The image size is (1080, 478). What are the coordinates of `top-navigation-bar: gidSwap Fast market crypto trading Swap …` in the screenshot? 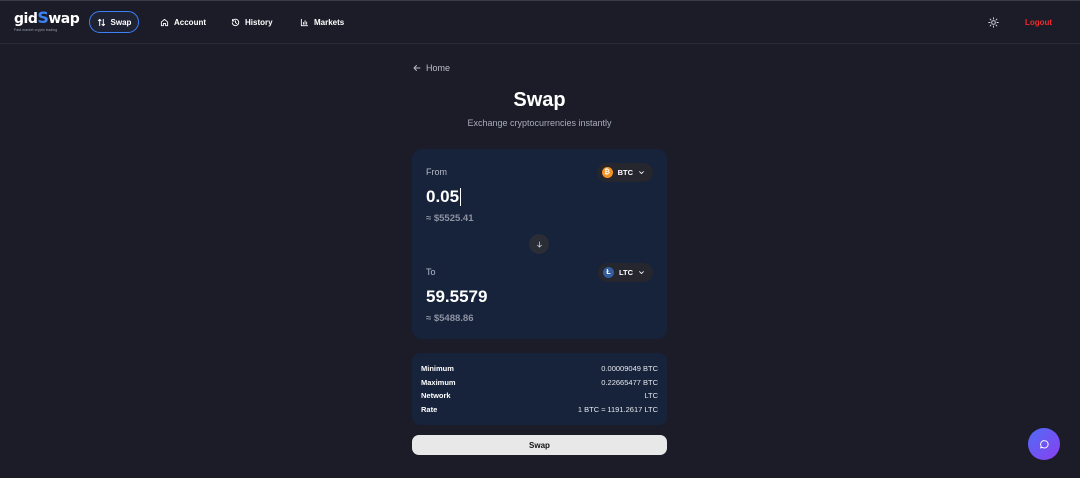 It's located at (540, 22).